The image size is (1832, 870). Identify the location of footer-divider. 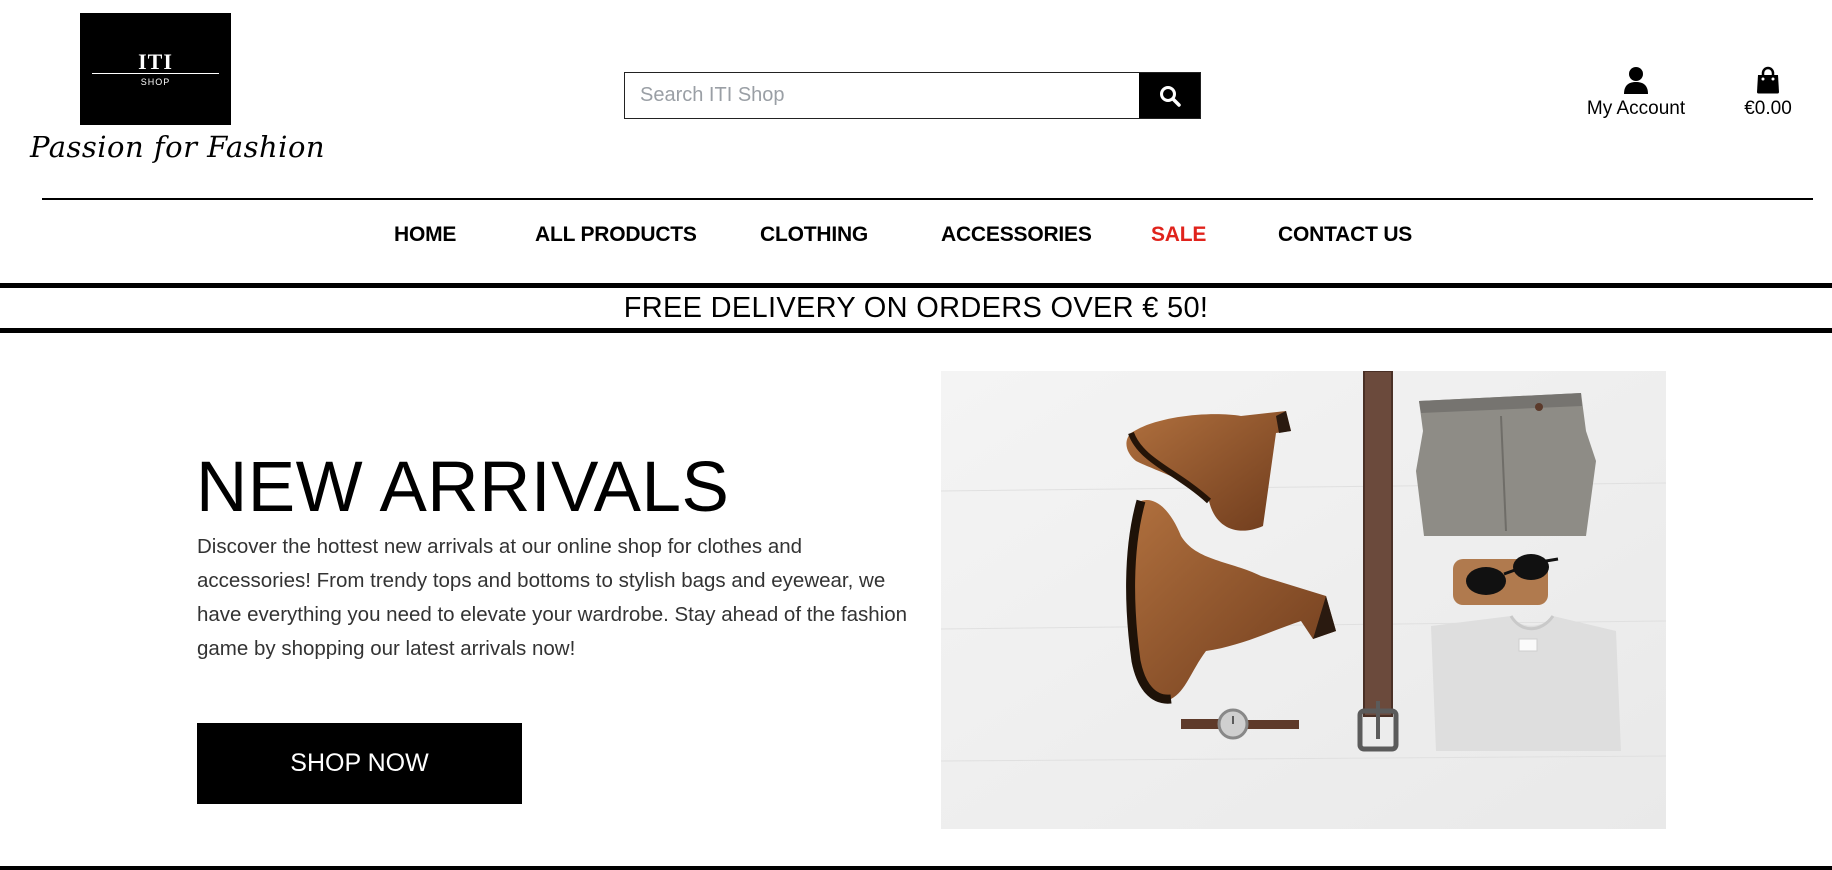
(916, 868).